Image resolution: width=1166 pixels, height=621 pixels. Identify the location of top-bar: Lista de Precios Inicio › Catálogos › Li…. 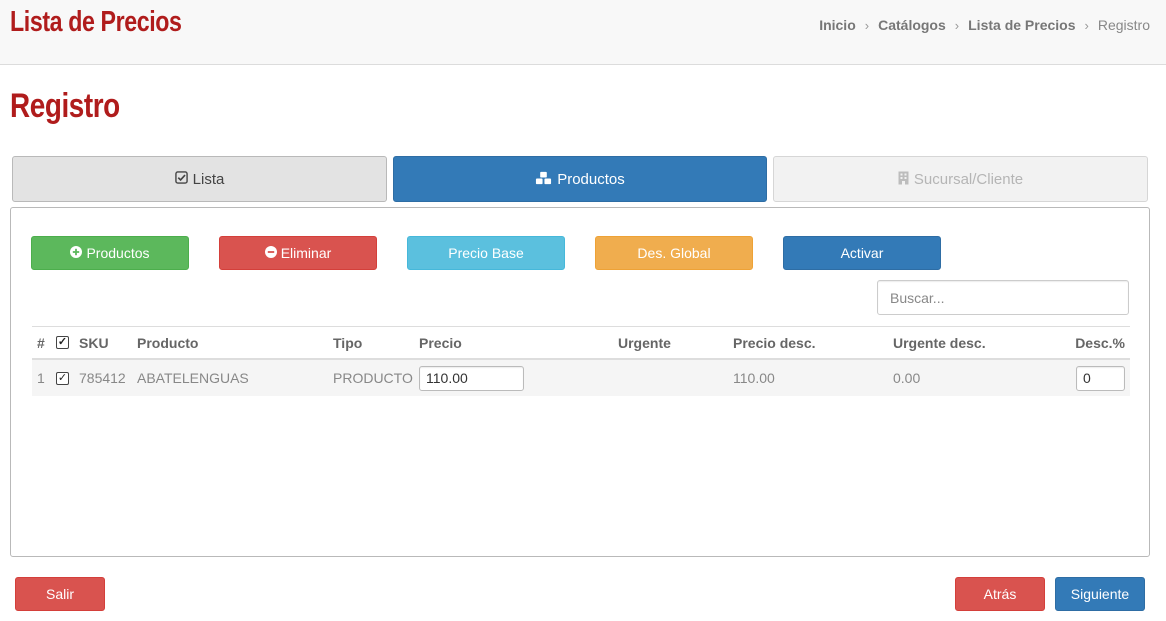
(583, 32).